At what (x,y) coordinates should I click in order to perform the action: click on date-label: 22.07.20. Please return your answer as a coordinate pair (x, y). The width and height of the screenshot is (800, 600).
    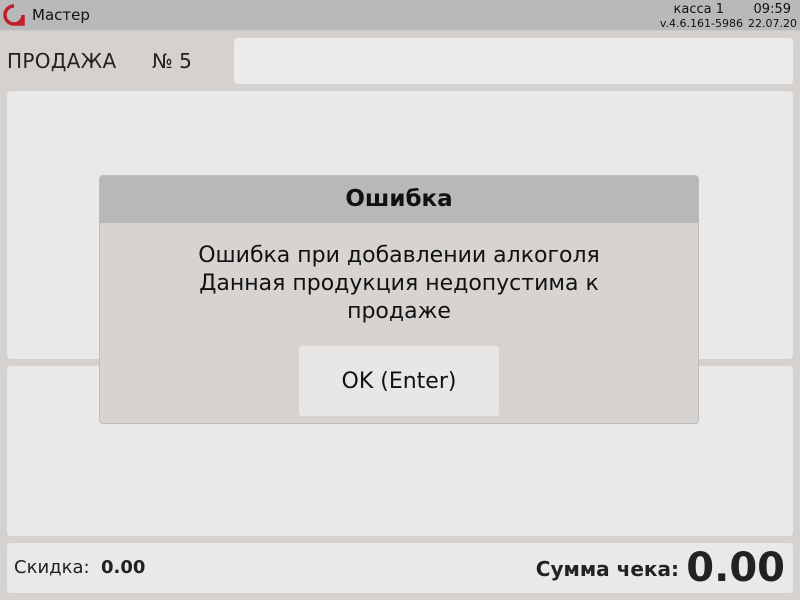
    Looking at the image, I should click on (772, 23).